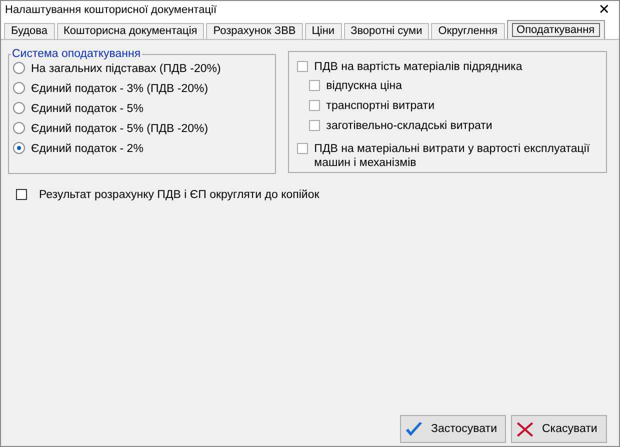 The height and width of the screenshot is (447, 620). Describe the element at coordinates (76, 54) in the screenshot. I see `group-title: Система оподаткування` at that location.